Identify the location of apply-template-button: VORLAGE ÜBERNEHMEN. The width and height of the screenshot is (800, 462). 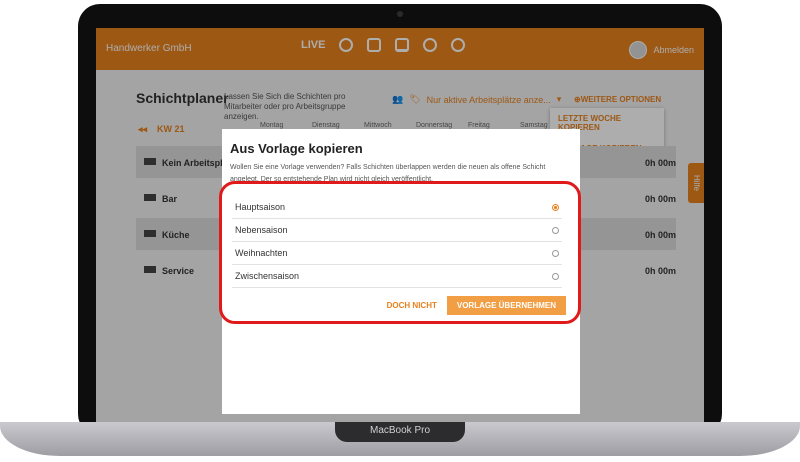
(506, 305).